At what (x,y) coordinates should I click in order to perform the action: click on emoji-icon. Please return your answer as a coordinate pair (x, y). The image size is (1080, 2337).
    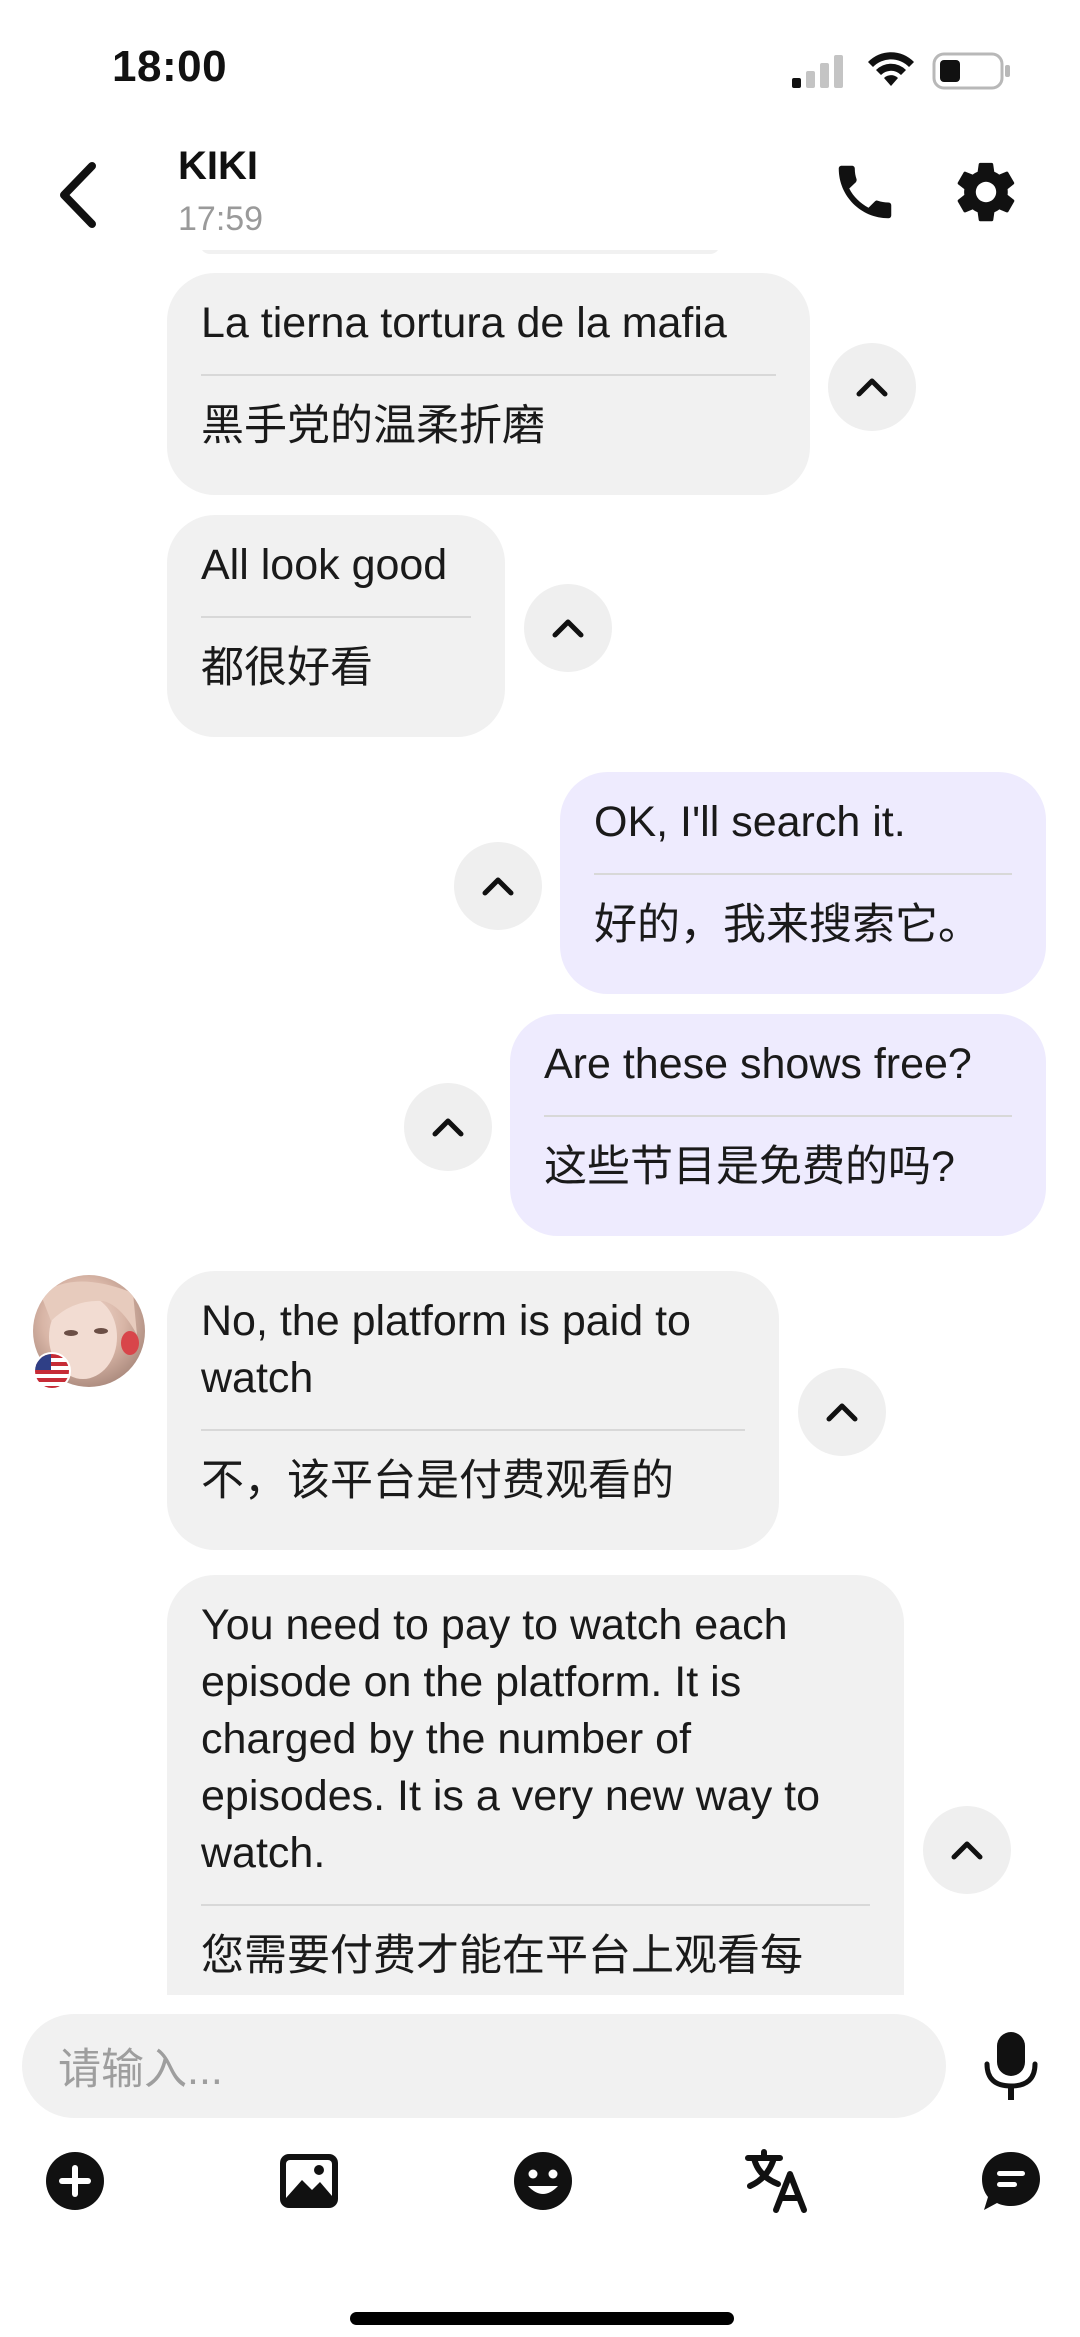
    Looking at the image, I should click on (543, 2181).